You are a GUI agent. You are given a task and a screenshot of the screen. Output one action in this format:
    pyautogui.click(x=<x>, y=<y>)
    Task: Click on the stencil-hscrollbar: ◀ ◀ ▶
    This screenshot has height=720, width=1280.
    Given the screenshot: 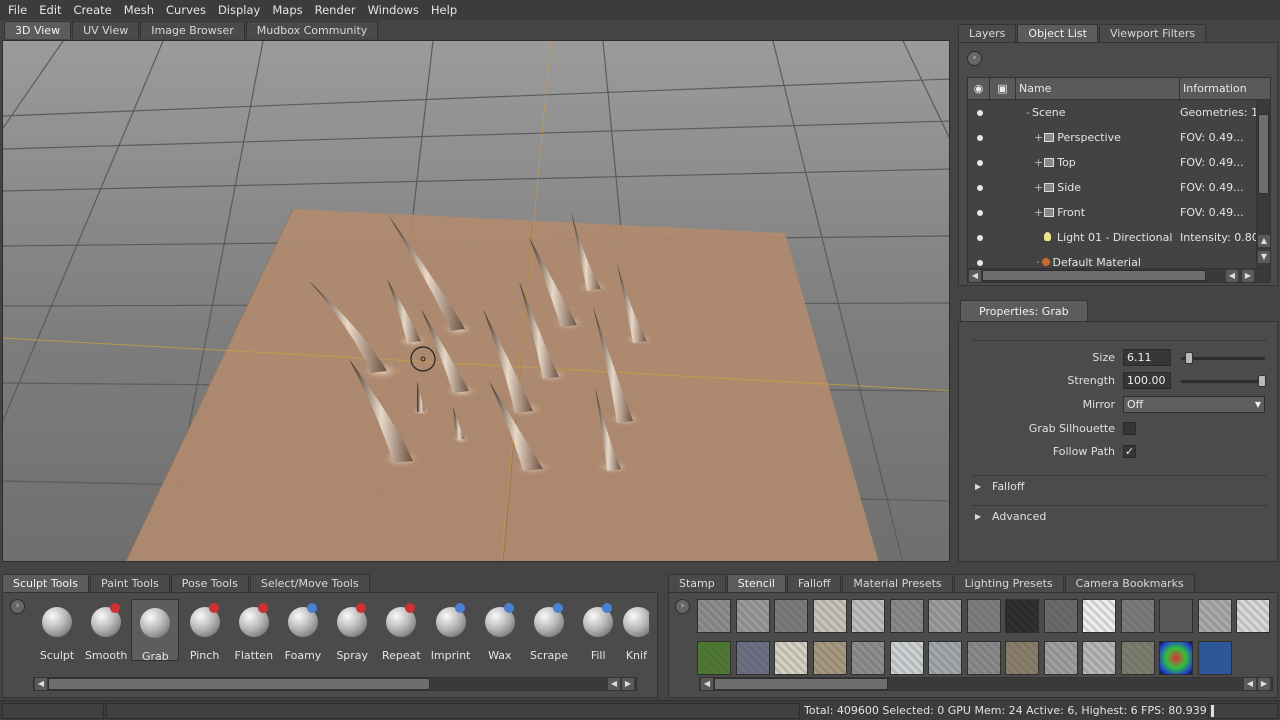 What is the action you would take?
    pyautogui.click(x=986, y=684)
    